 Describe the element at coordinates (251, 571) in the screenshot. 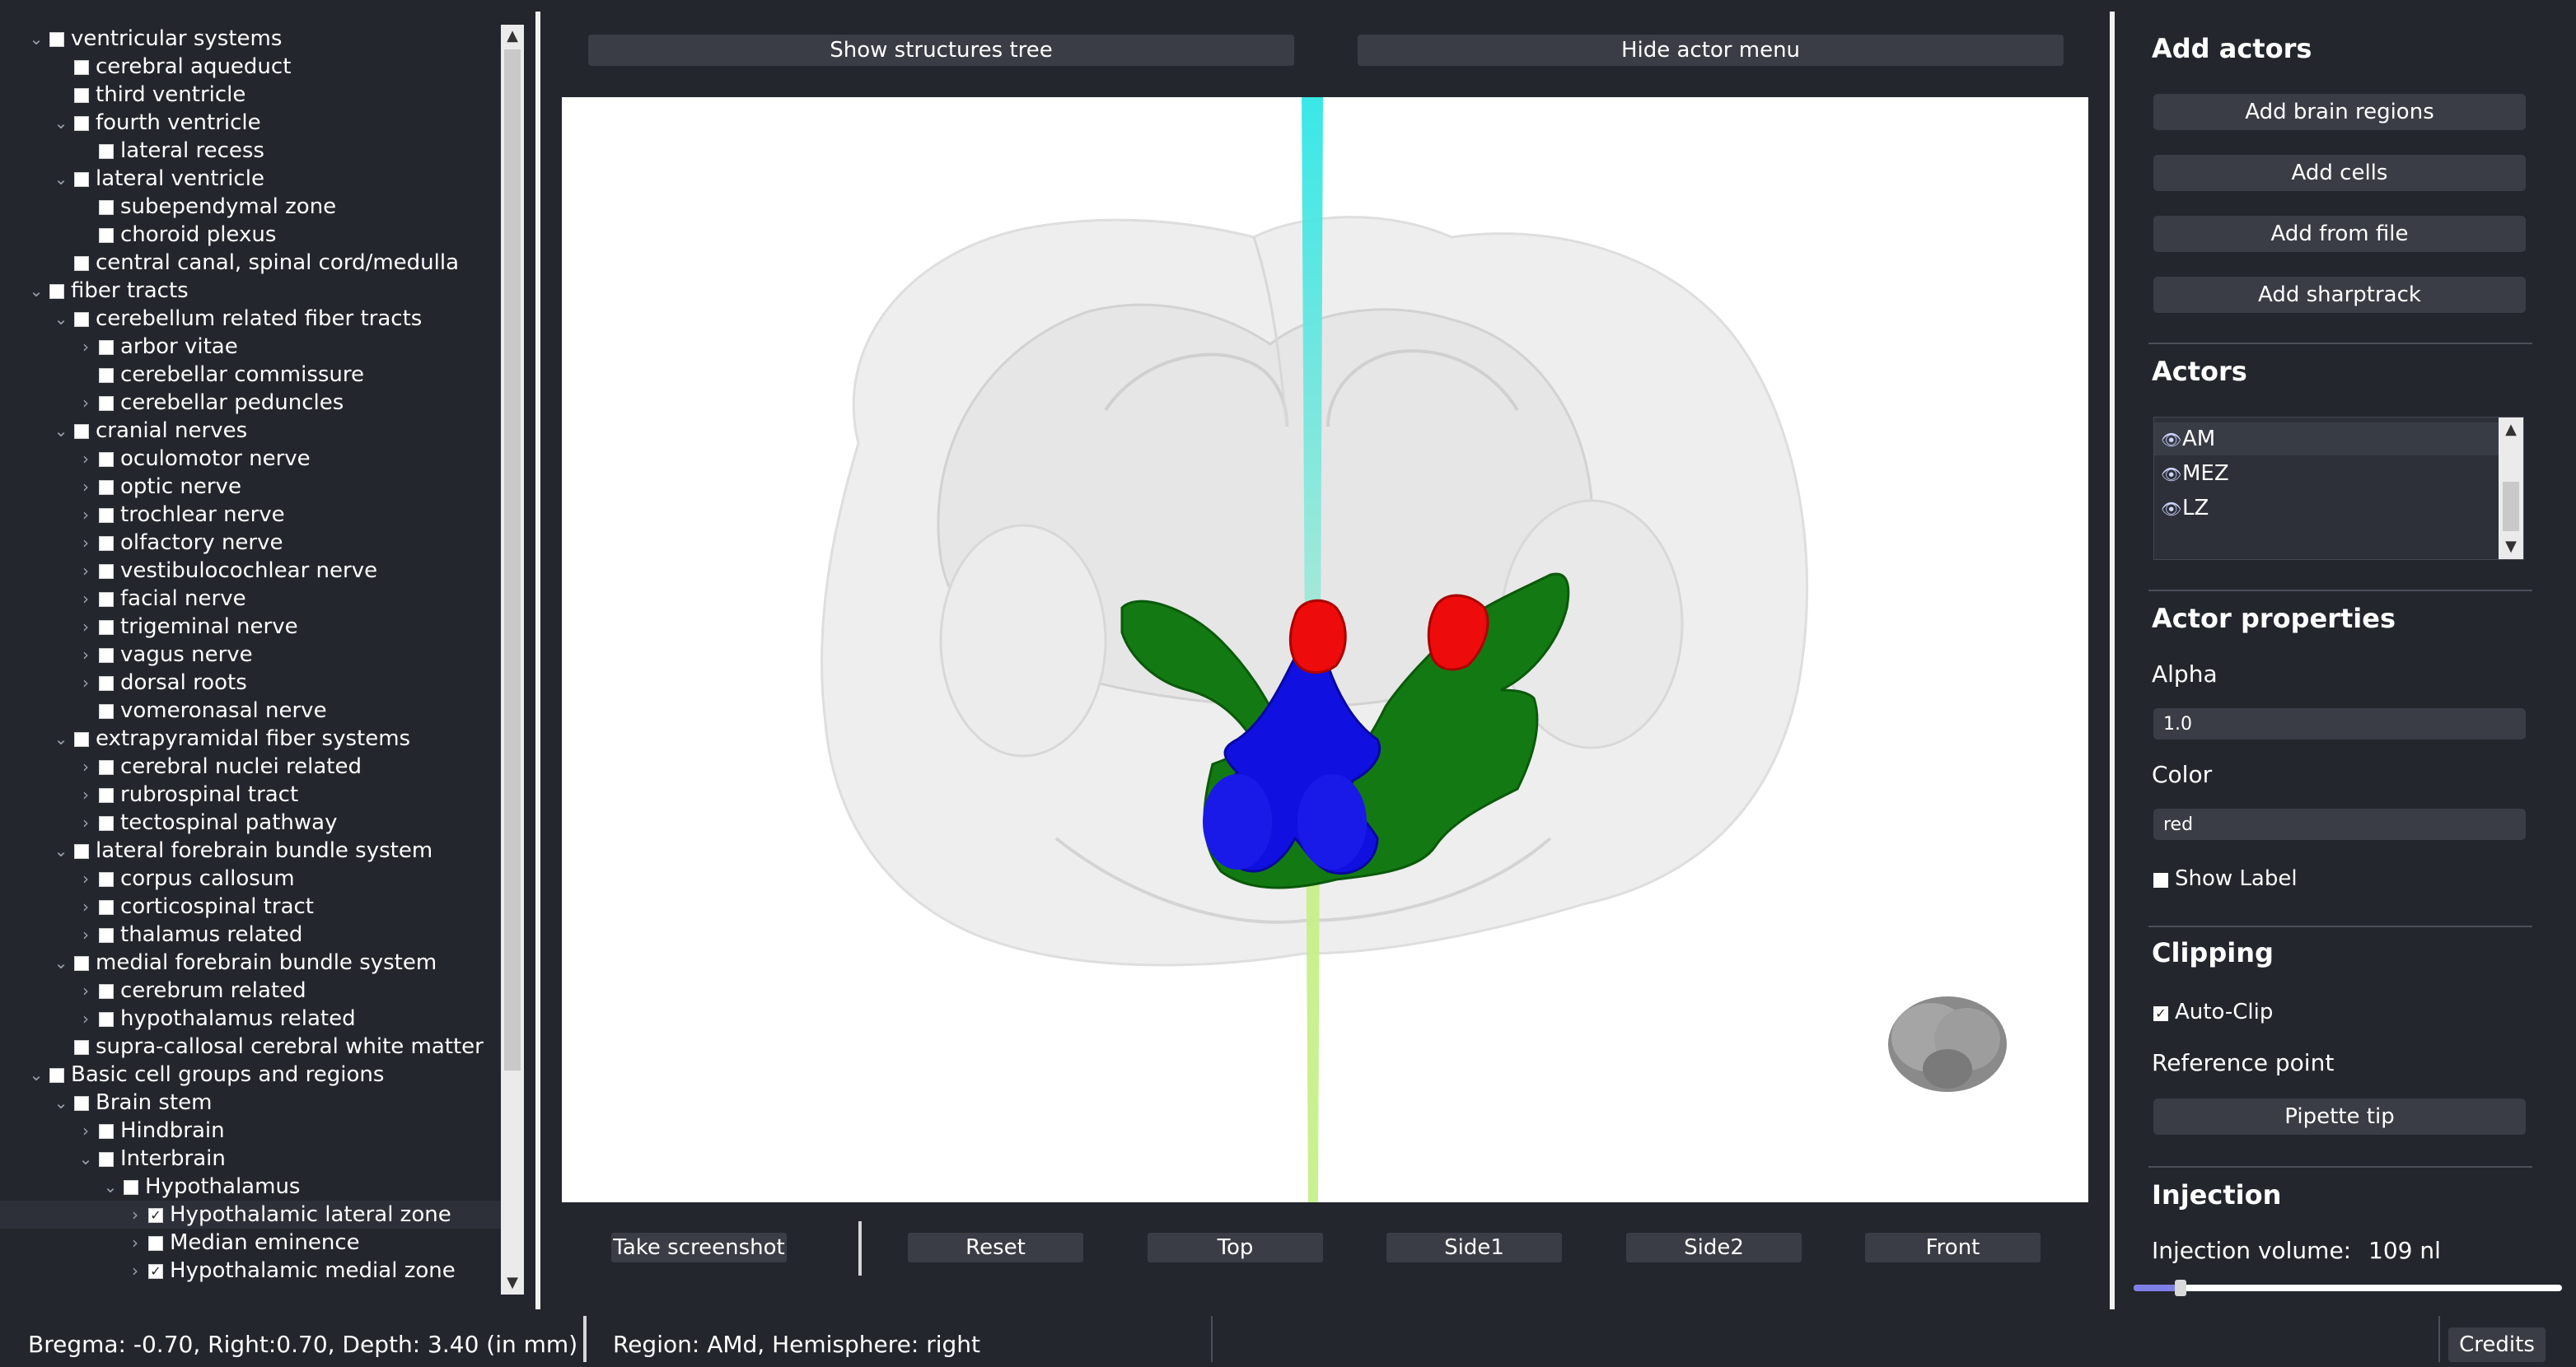

I see `tree-item: › vestibulocochlear nerve` at that location.